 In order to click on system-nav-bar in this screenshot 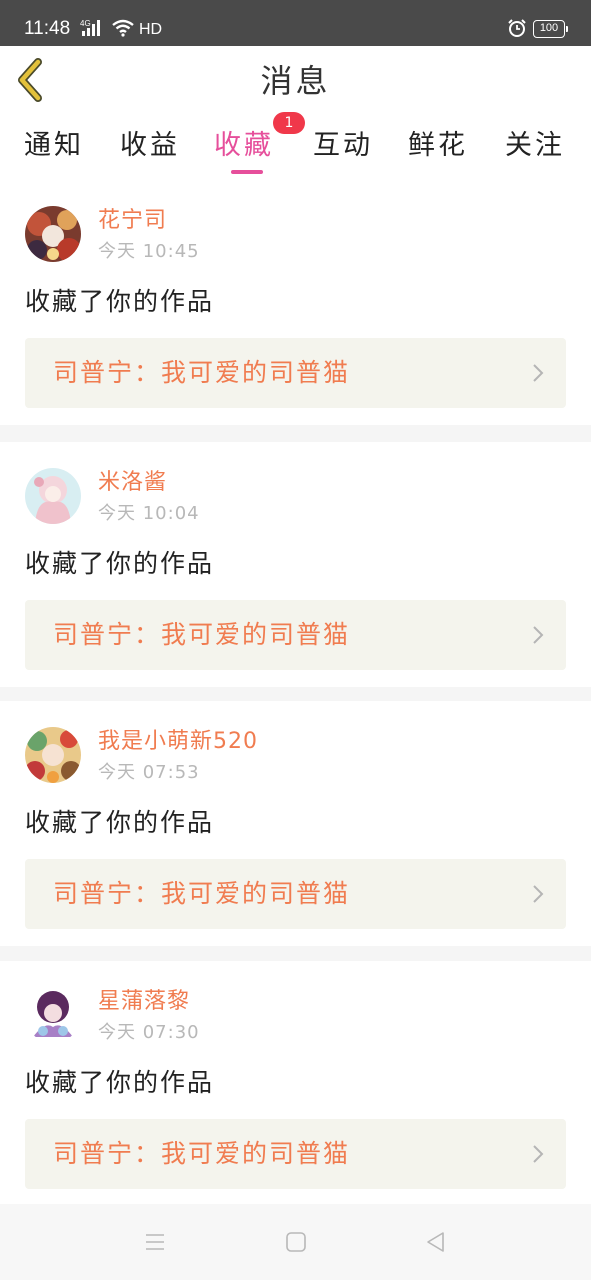, I will do `click(295, 1242)`.